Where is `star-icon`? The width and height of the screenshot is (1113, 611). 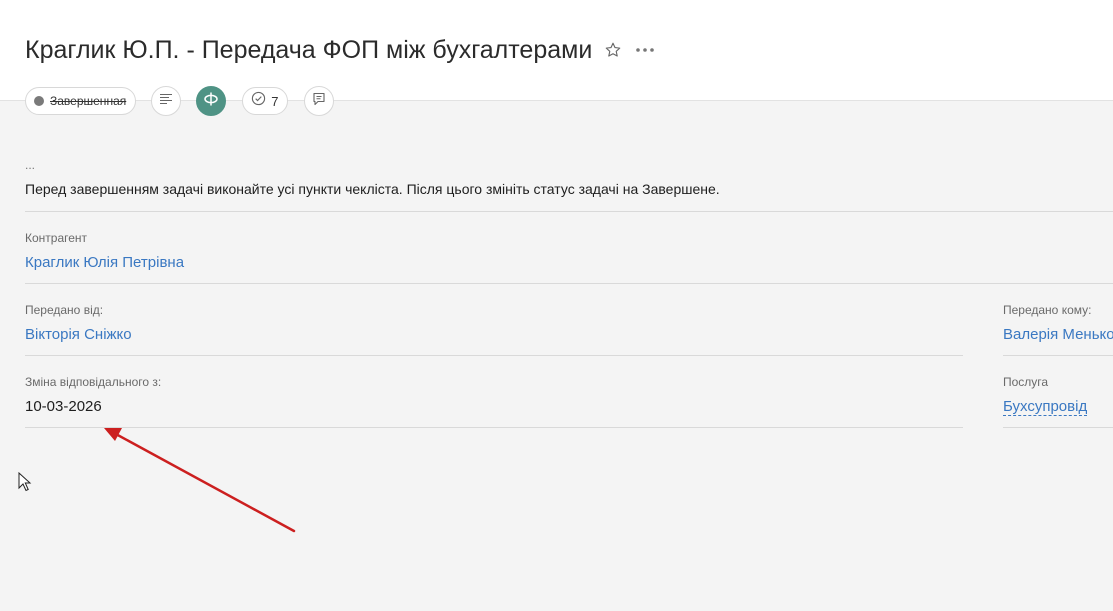
star-icon is located at coordinates (613, 50).